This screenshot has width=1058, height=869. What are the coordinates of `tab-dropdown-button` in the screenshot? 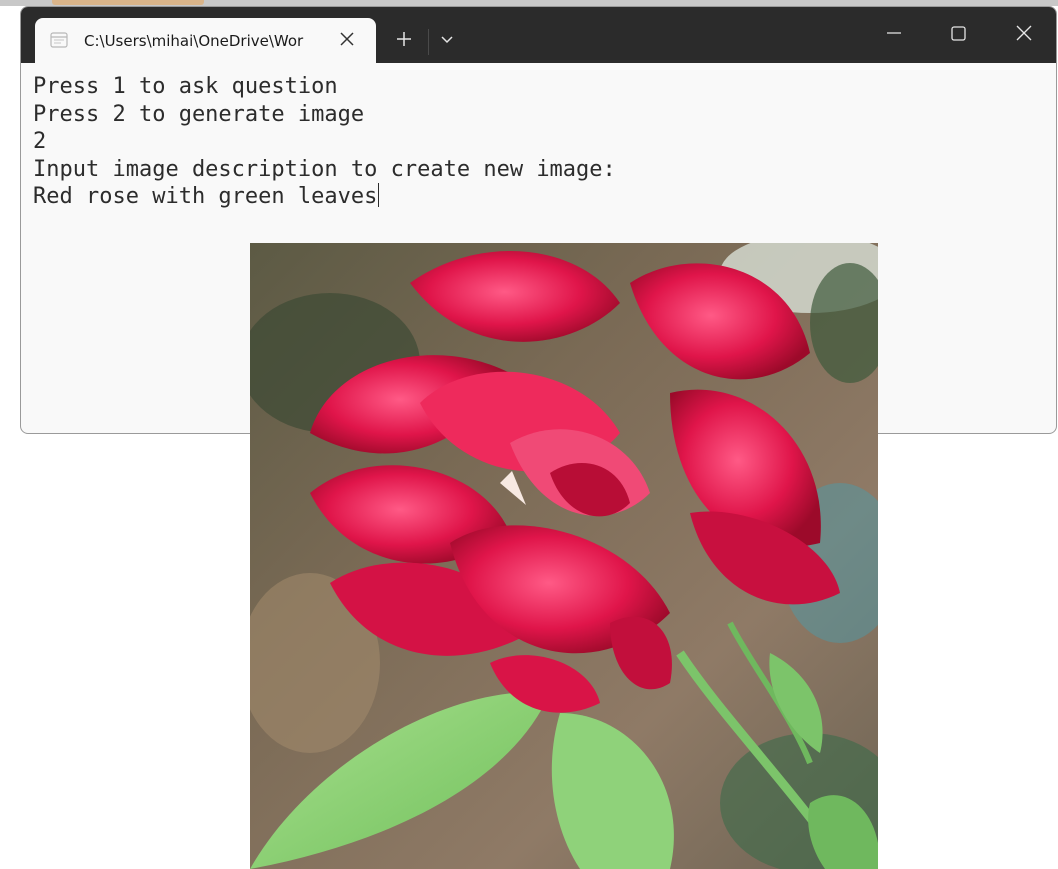 It's located at (447, 41).